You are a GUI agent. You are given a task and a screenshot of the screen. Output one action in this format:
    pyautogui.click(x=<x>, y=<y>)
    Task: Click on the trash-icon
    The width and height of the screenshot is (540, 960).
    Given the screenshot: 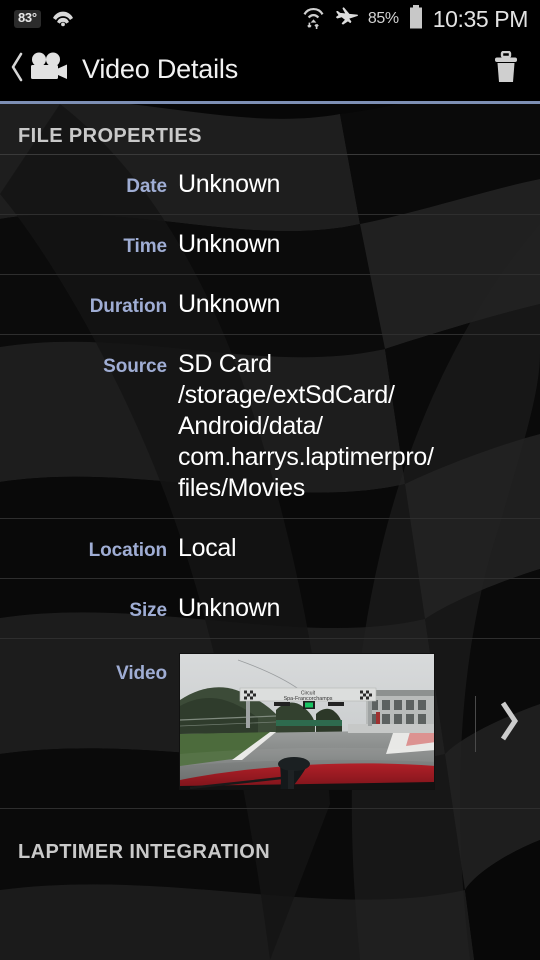 What is the action you would take?
    pyautogui.click(x=506, y=69)
    